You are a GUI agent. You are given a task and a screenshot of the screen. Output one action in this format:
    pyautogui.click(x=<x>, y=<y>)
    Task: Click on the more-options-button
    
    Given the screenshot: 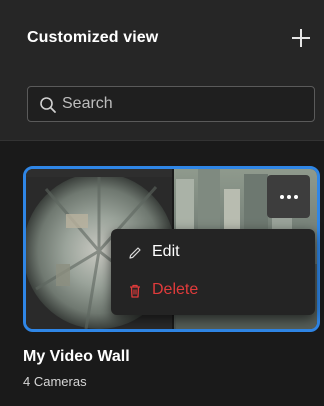 What is the action you would take?
    pyautogui.click(x=288, y=196)
    